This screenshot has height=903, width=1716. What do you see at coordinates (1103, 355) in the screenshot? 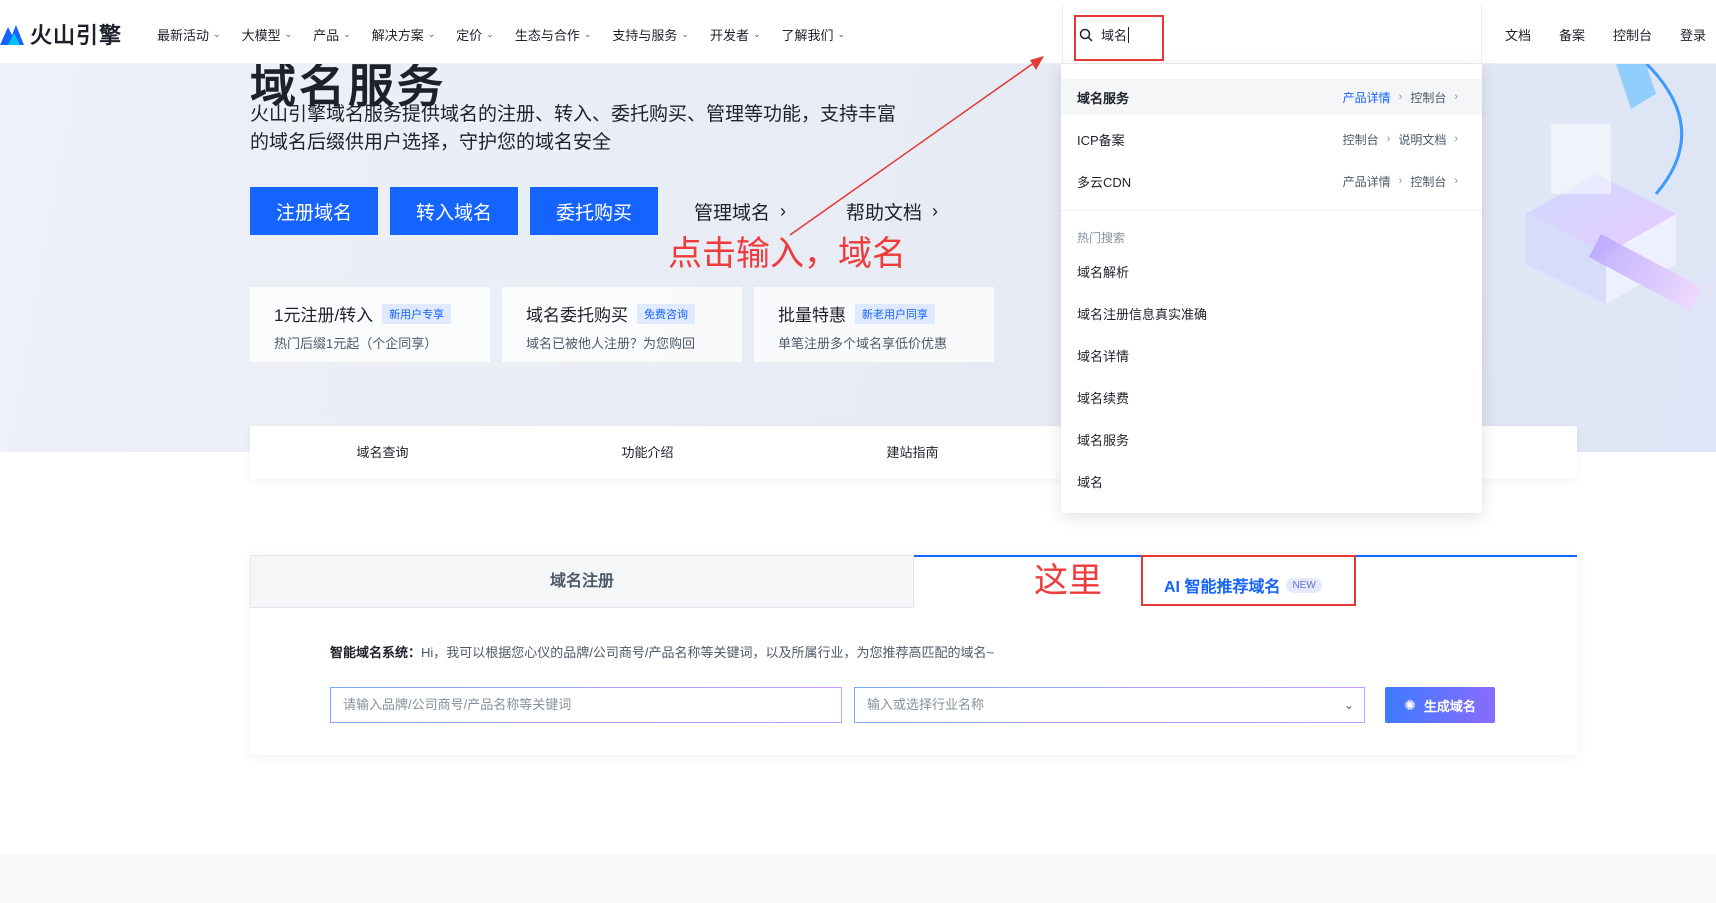
I see `hot-search-item: 域名详情` at bounding box center [1103, 355].